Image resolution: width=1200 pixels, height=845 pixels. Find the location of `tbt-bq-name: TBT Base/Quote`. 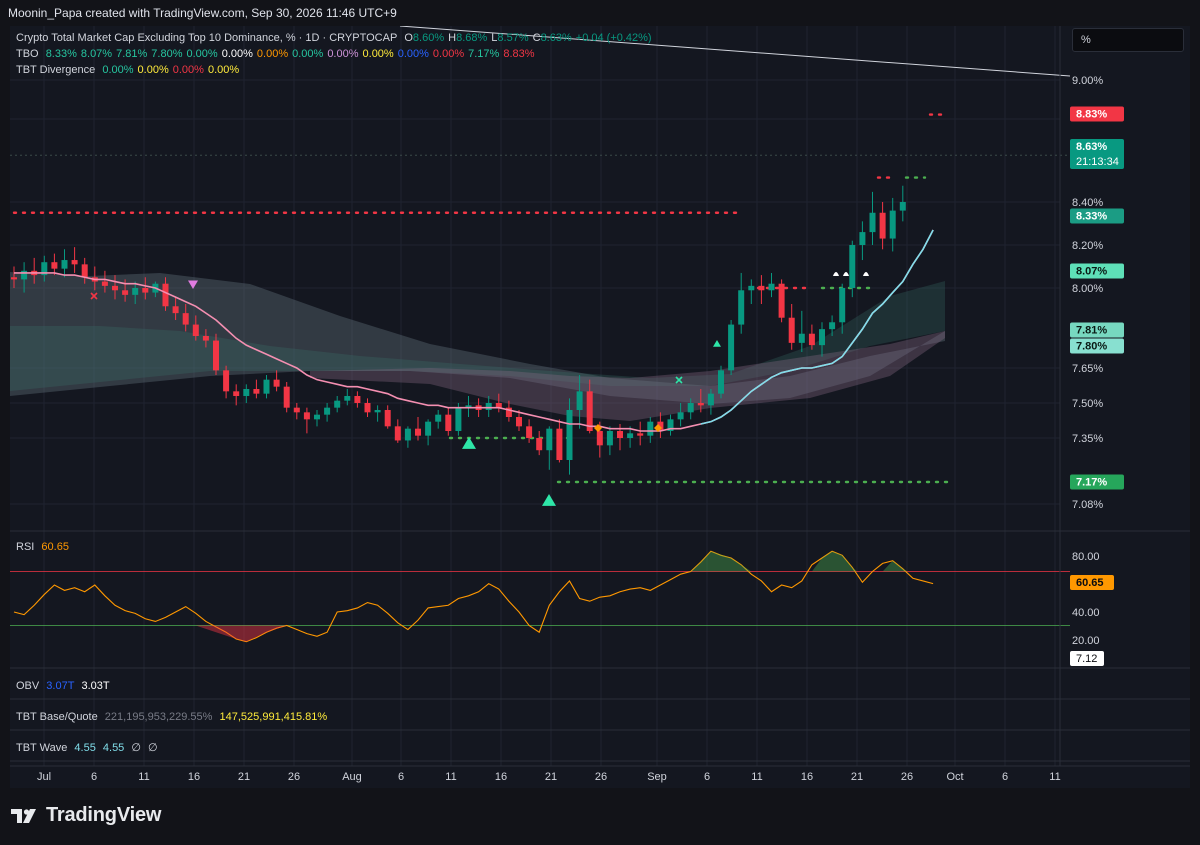

tbt-bq-name: TBT Base/Quote is located at coordinates (57, 717).